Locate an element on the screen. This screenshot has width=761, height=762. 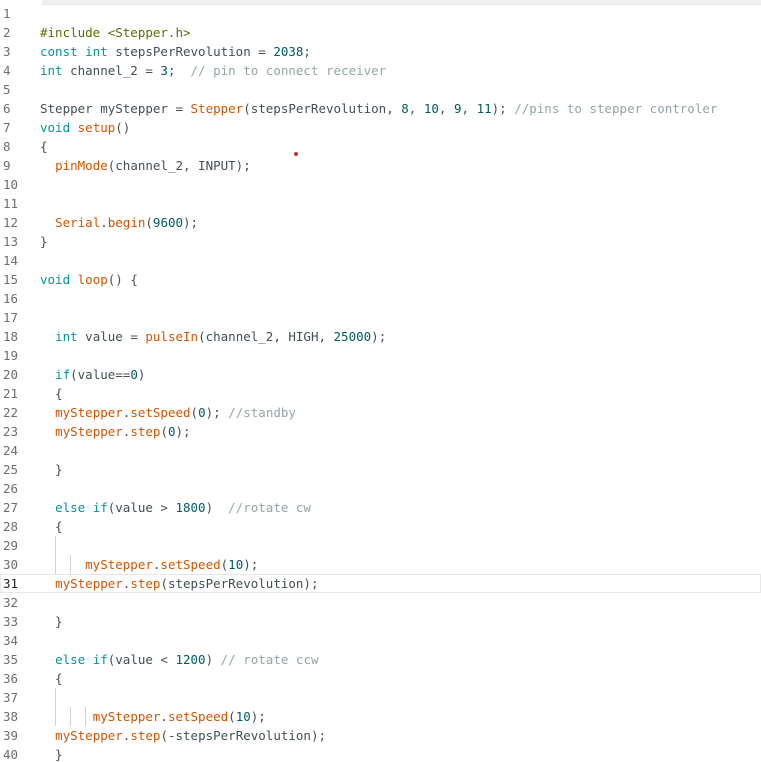
code-token: 10 is located at coordinates (236, 564).